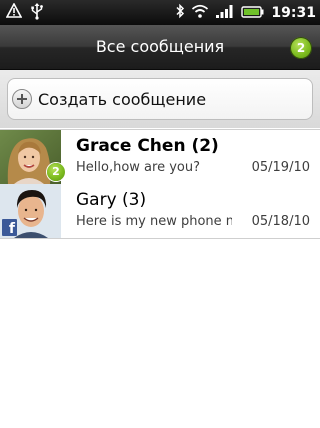 The height and width of the screenshot is (428, 320). I want to click on usb-icon, so click(37, 13).